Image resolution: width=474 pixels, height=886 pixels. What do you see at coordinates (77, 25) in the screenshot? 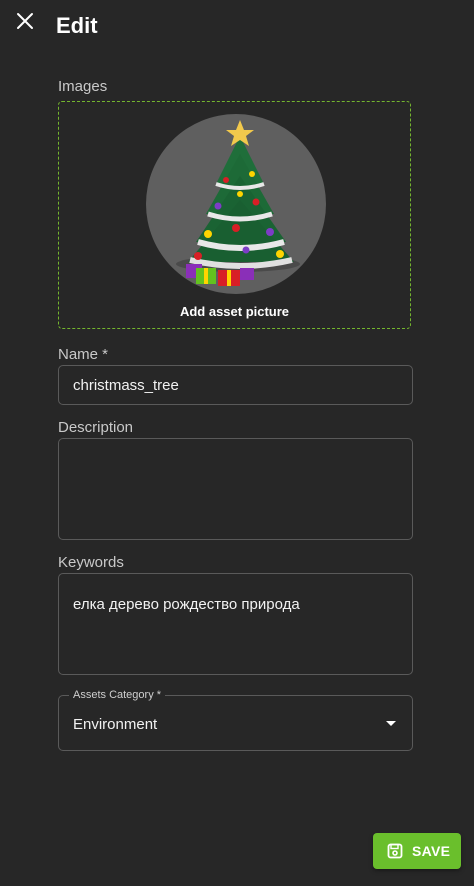
I see `page-title: Edit` at bounding box center [77, 25].